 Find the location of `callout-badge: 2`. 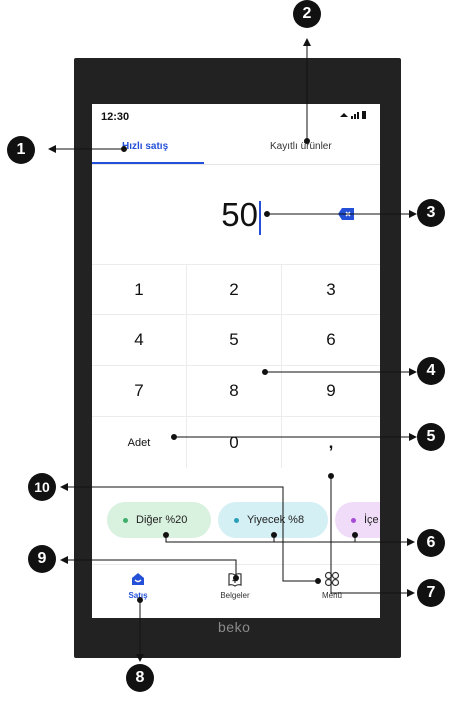

callout-badge: 2 is located at coordinates (307, 14).